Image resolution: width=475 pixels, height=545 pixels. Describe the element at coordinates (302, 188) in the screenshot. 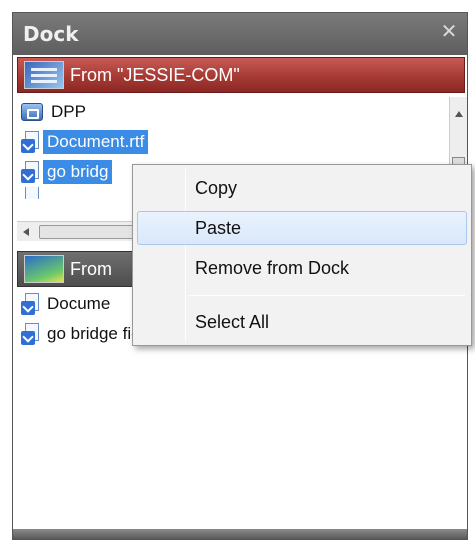

I see `menu-item-copy: Copy` at that location.